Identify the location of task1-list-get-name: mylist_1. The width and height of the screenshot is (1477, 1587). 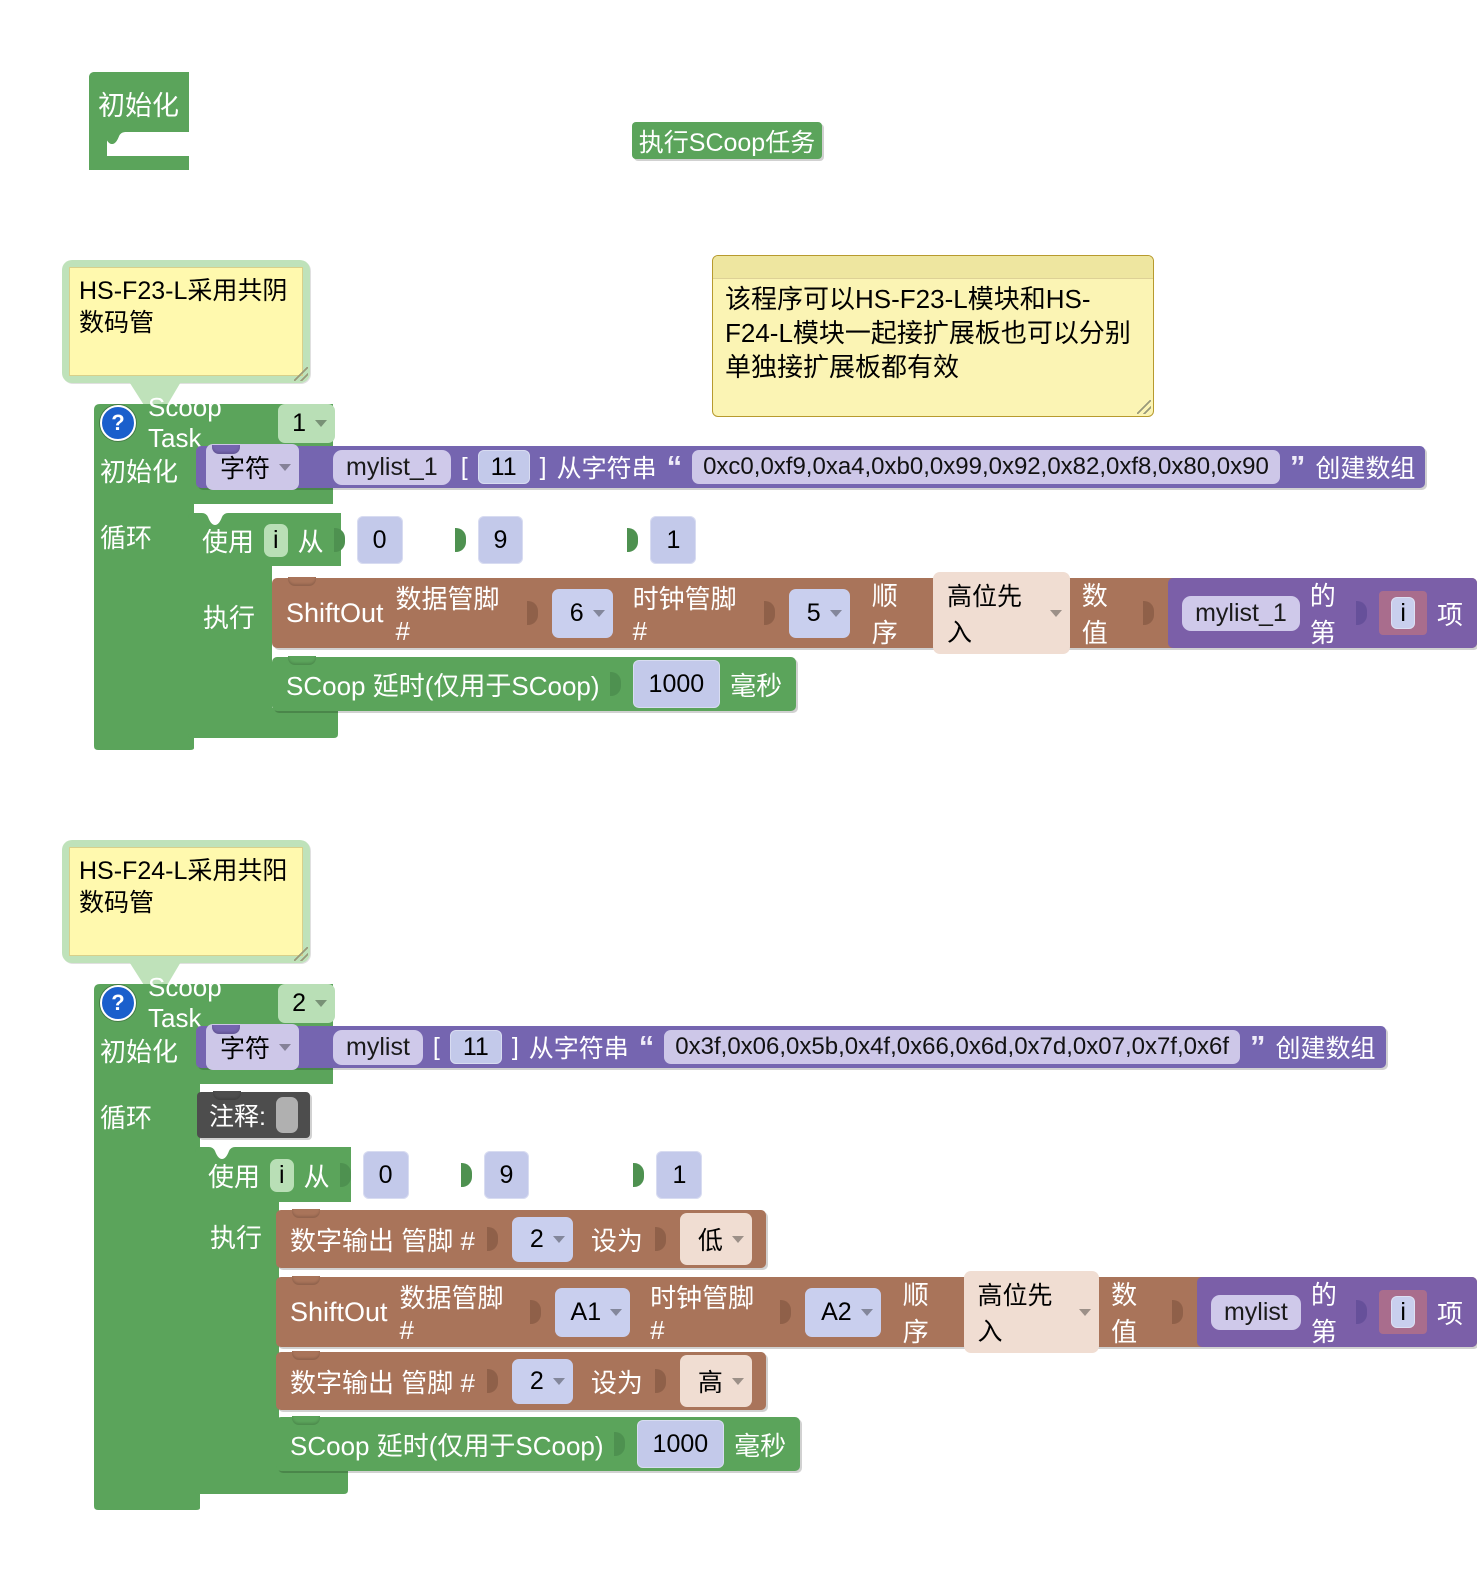
(1241, 613).